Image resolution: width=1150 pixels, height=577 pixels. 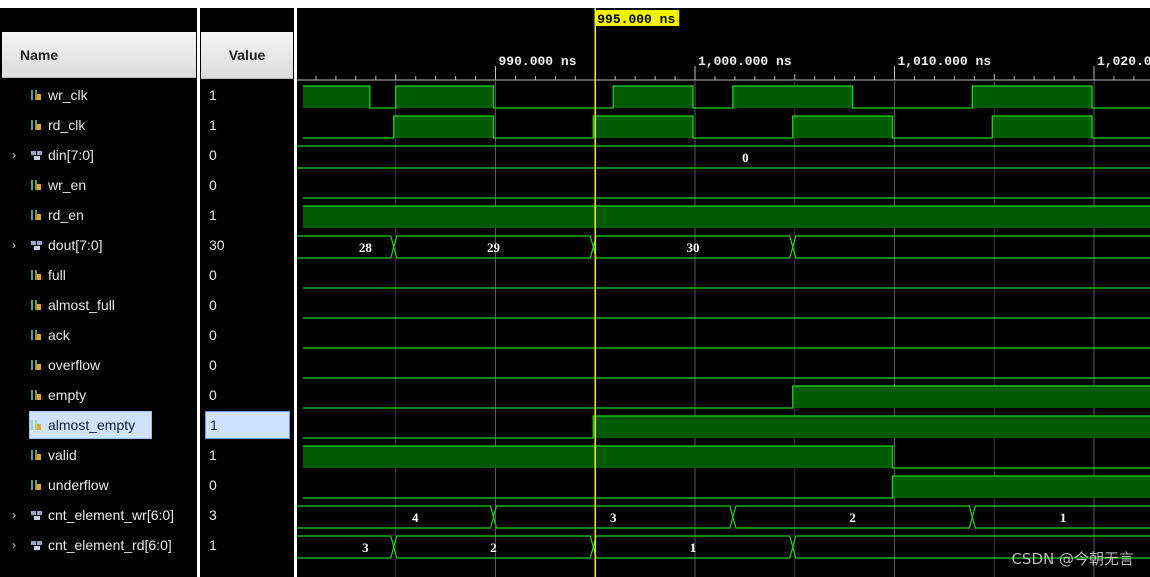 I want to click on cursor-time-label: 995.000 ns, so click(x=636, y=19).